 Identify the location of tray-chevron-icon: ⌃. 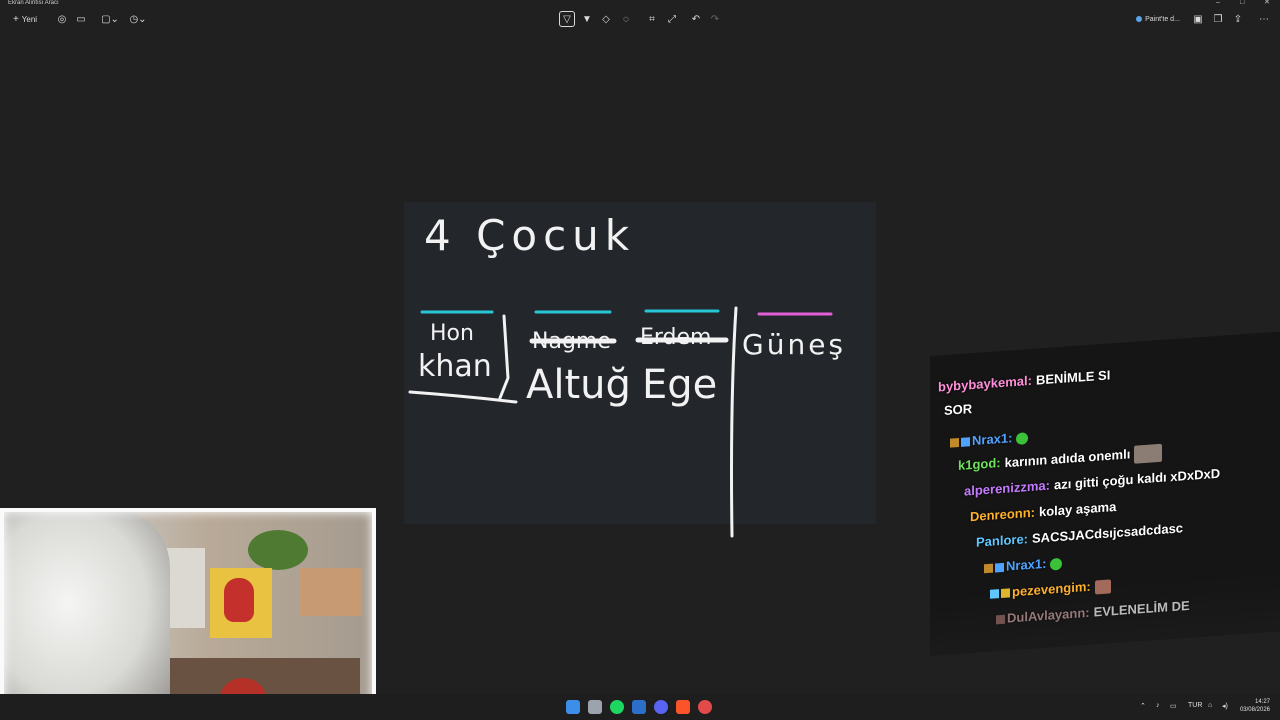
(1143, 706).